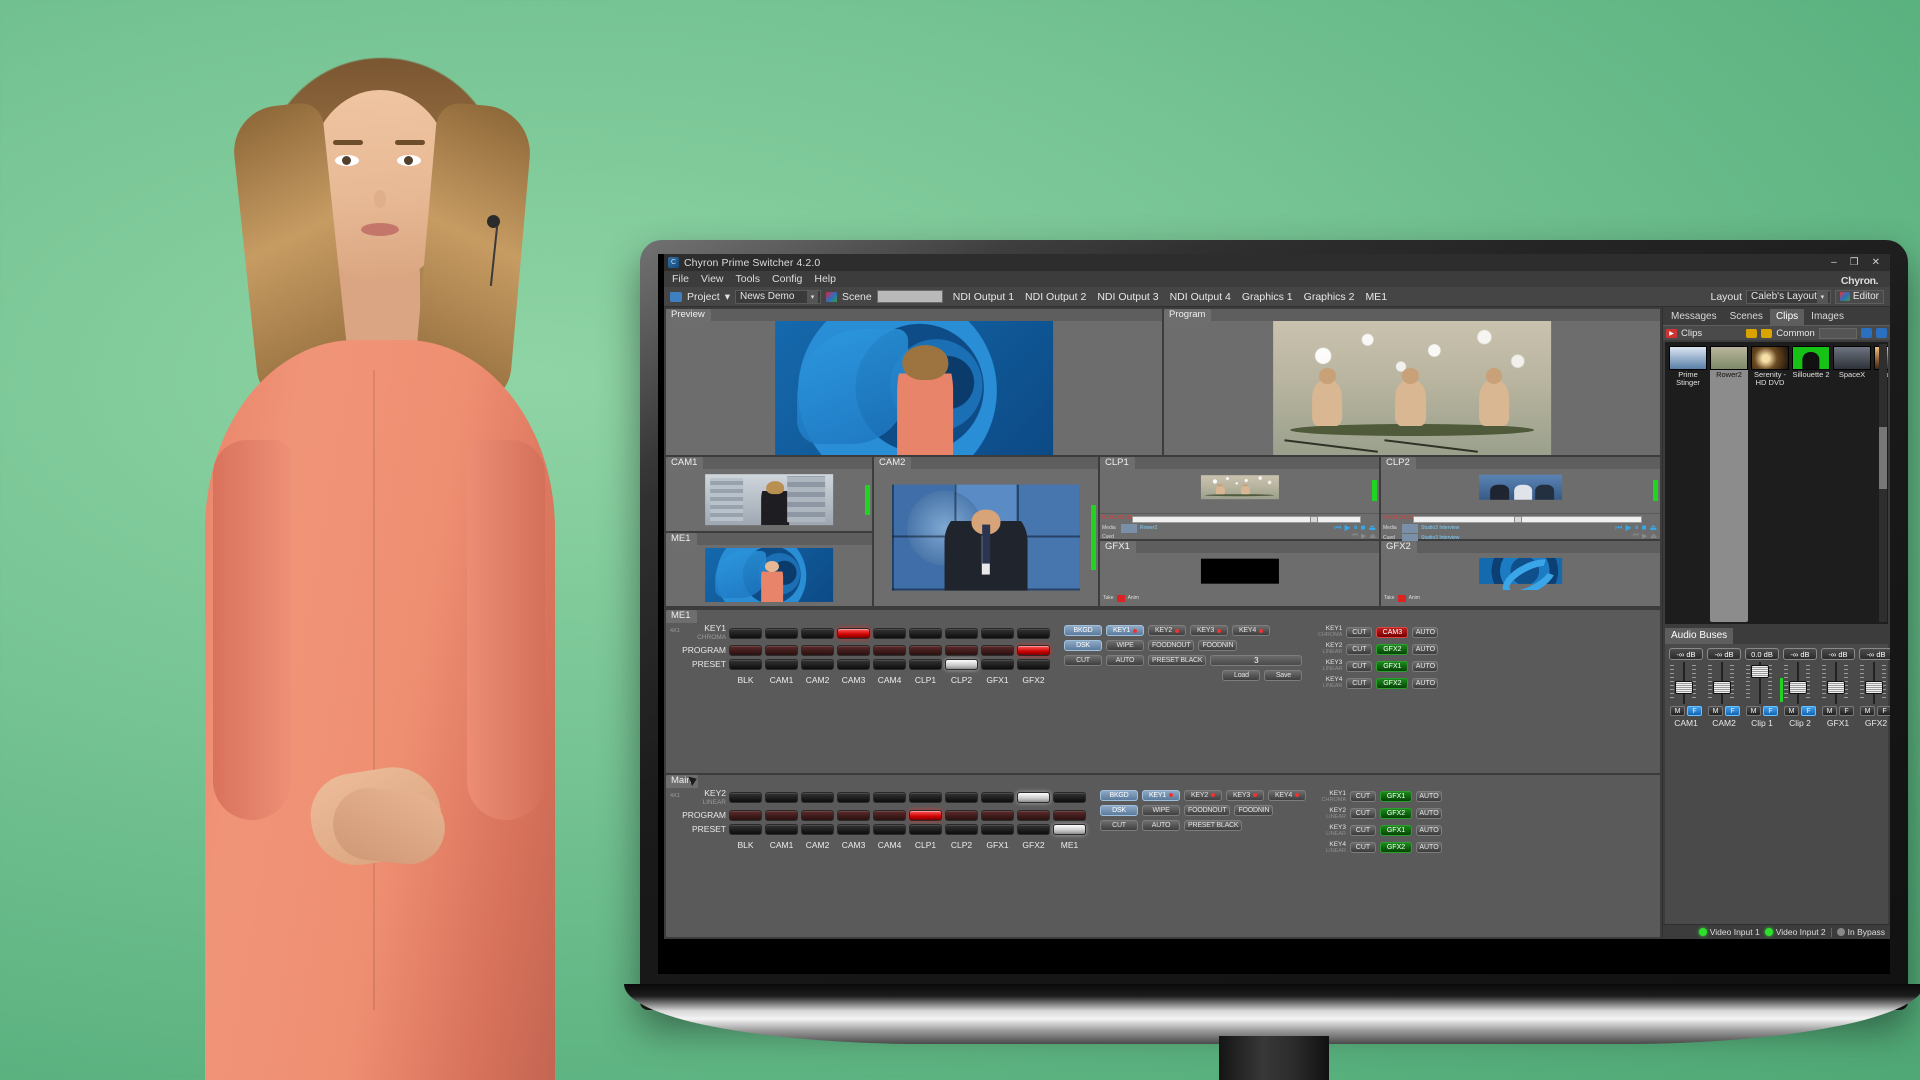 This screenshot has height=1080, width=1920. I want to click on source-monitor-cam1: CAM1, so click(769, 494).